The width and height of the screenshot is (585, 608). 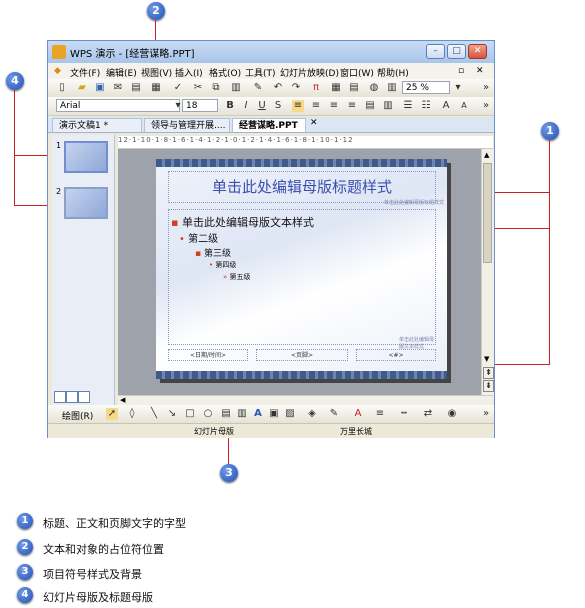 I want to click on scroll-down-icon: ▼, so click(x=486, y=359).